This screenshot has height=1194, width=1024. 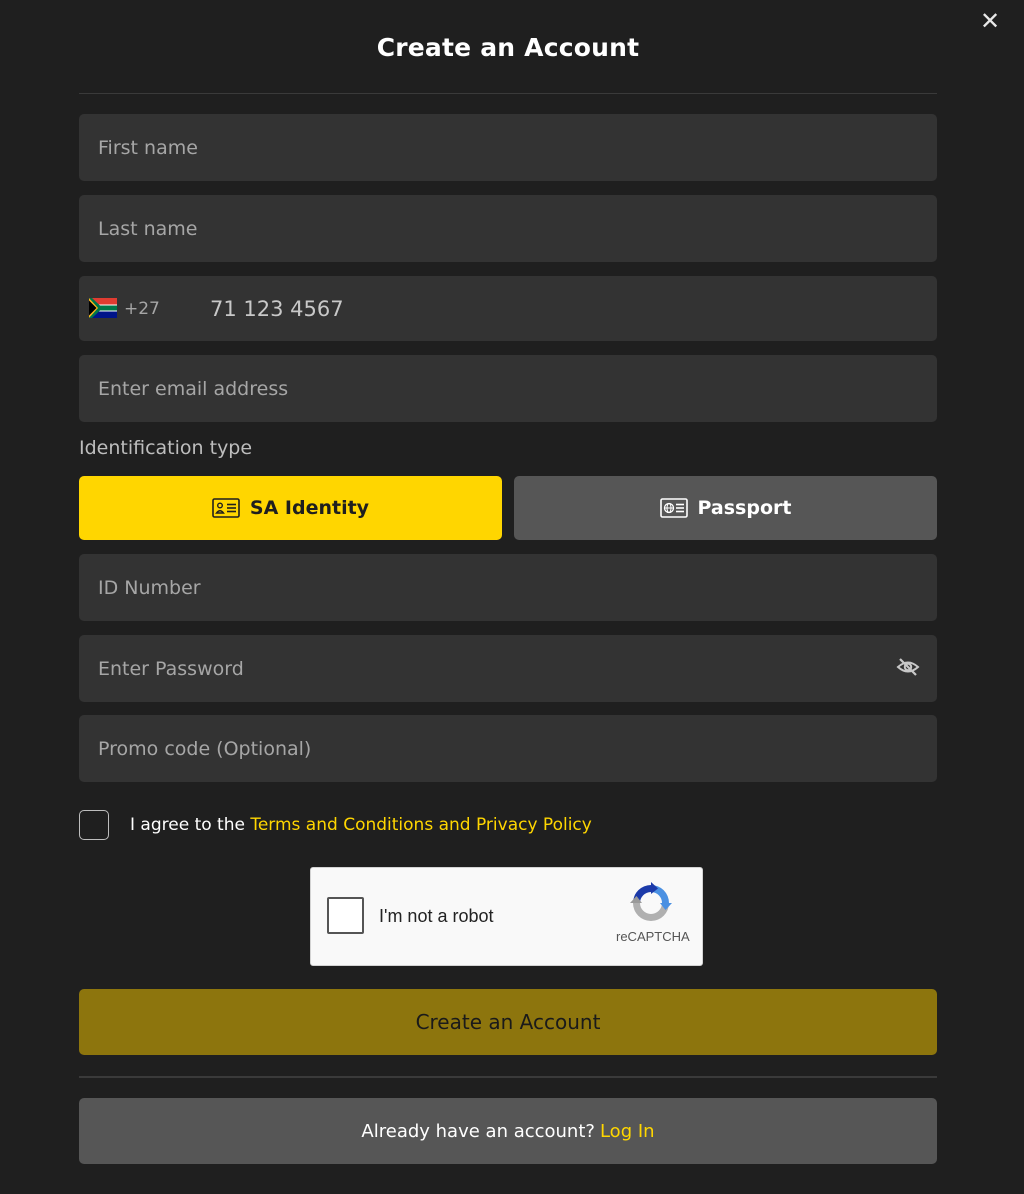 I want to click on last-name-field, so click(x=508, y=228).